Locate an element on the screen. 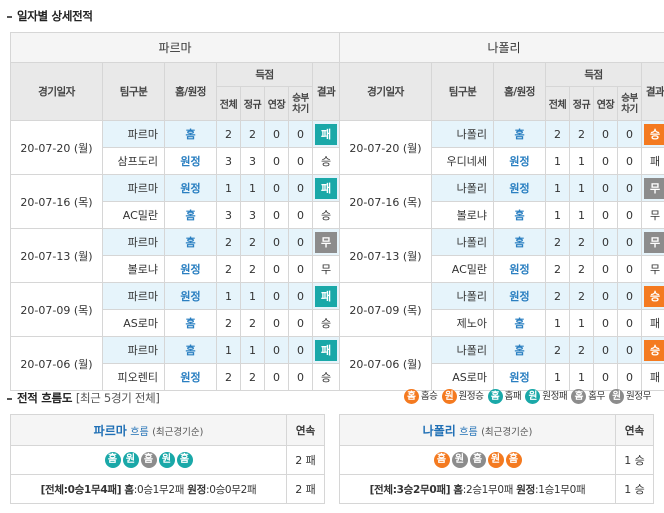  team-name-header: 나폴리 is located at coordinates (501, 47).